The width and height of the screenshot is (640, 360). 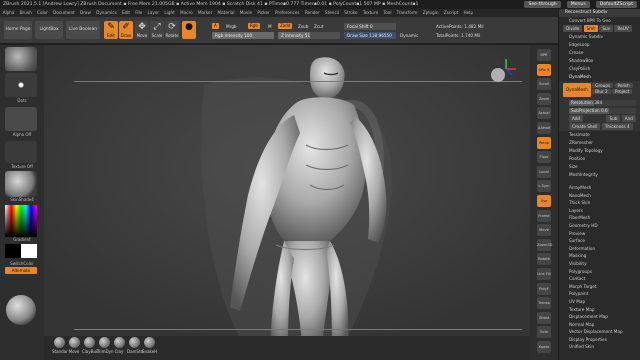 I want to click on texture-thumbnail, so click(x=21, y=152).